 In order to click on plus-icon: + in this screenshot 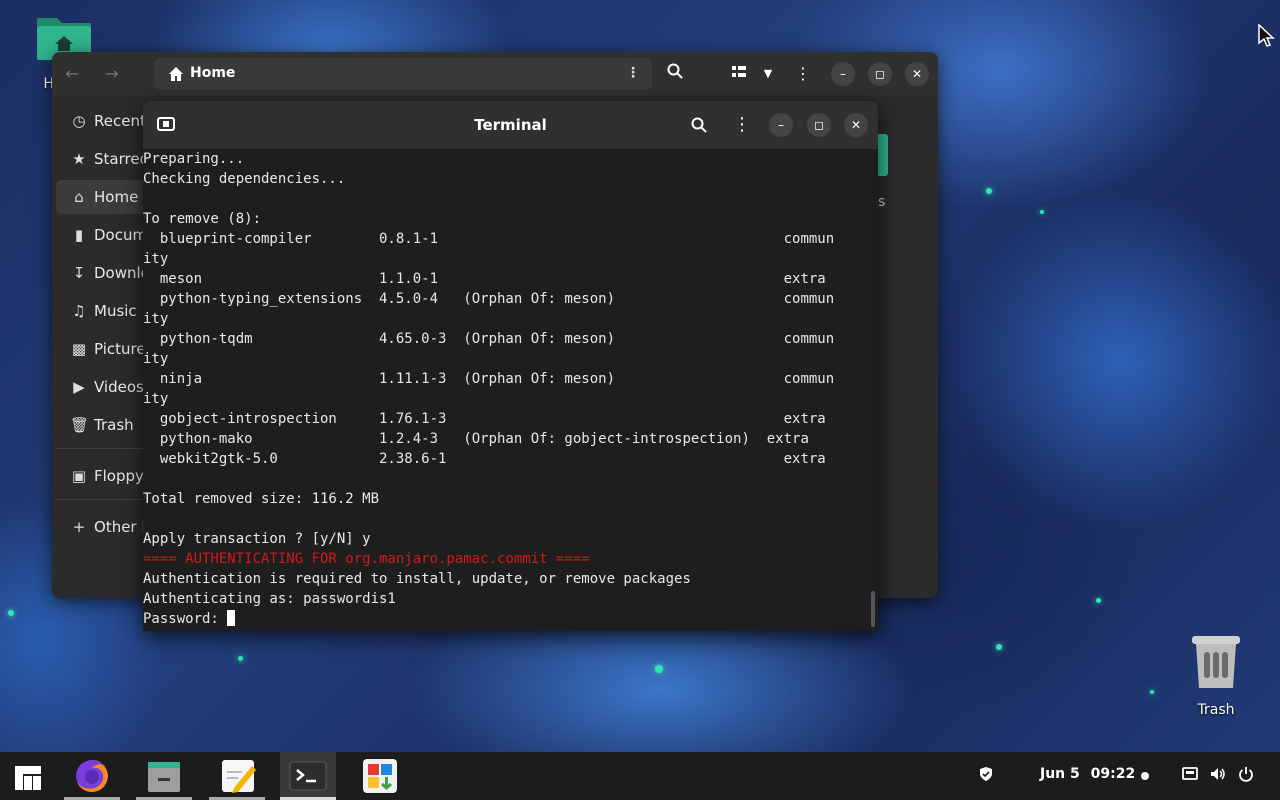, I will do `click(79, 527)`.